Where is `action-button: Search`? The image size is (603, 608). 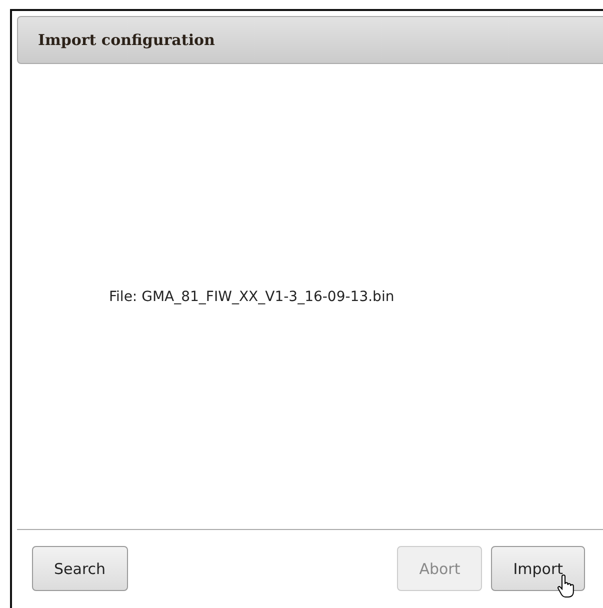 action-button: Search is located at coordinates (80, 568).